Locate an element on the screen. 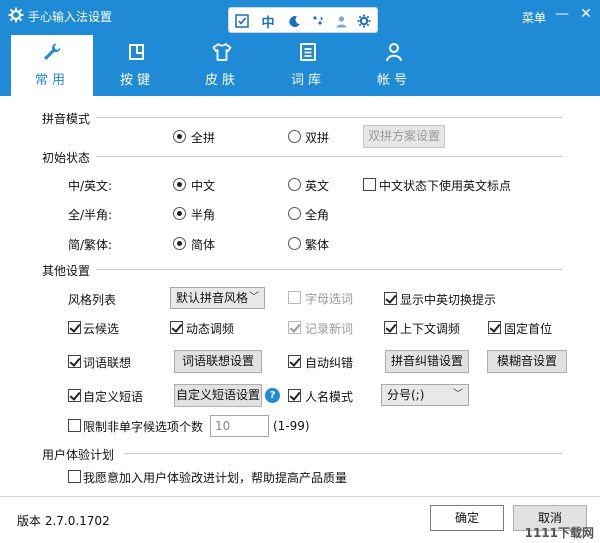  radio-simplified is located at coordinates (179, 243).